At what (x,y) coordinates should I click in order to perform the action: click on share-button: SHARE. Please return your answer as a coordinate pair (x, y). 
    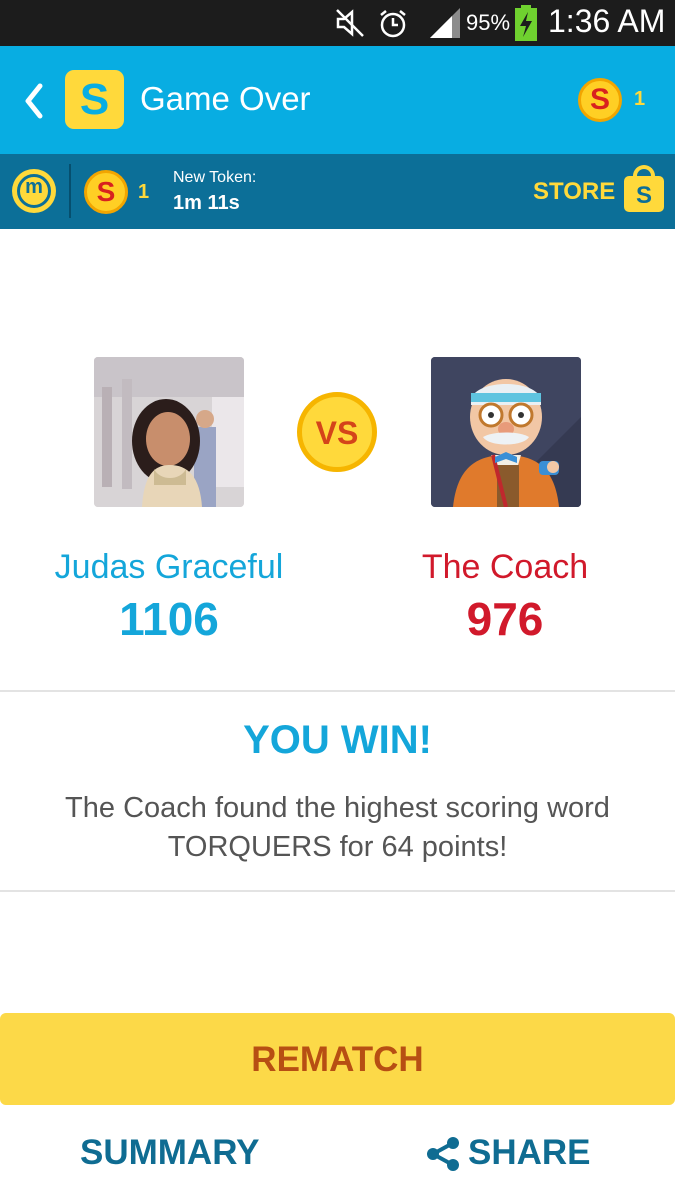
    Looking at the image, I should click on (520, 1155).